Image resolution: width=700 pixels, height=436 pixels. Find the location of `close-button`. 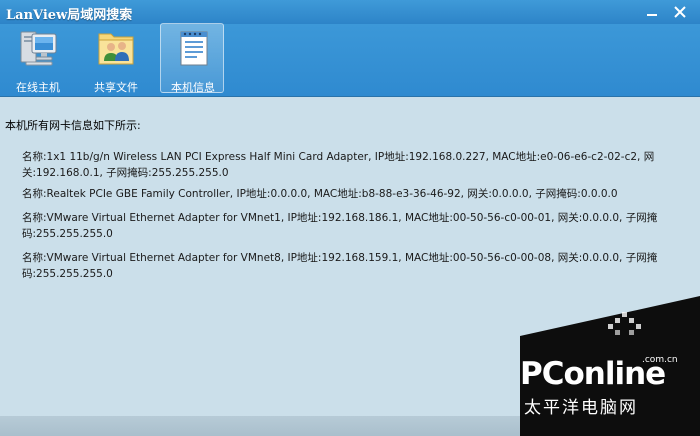

close-button is located at coordinates (680, 12).